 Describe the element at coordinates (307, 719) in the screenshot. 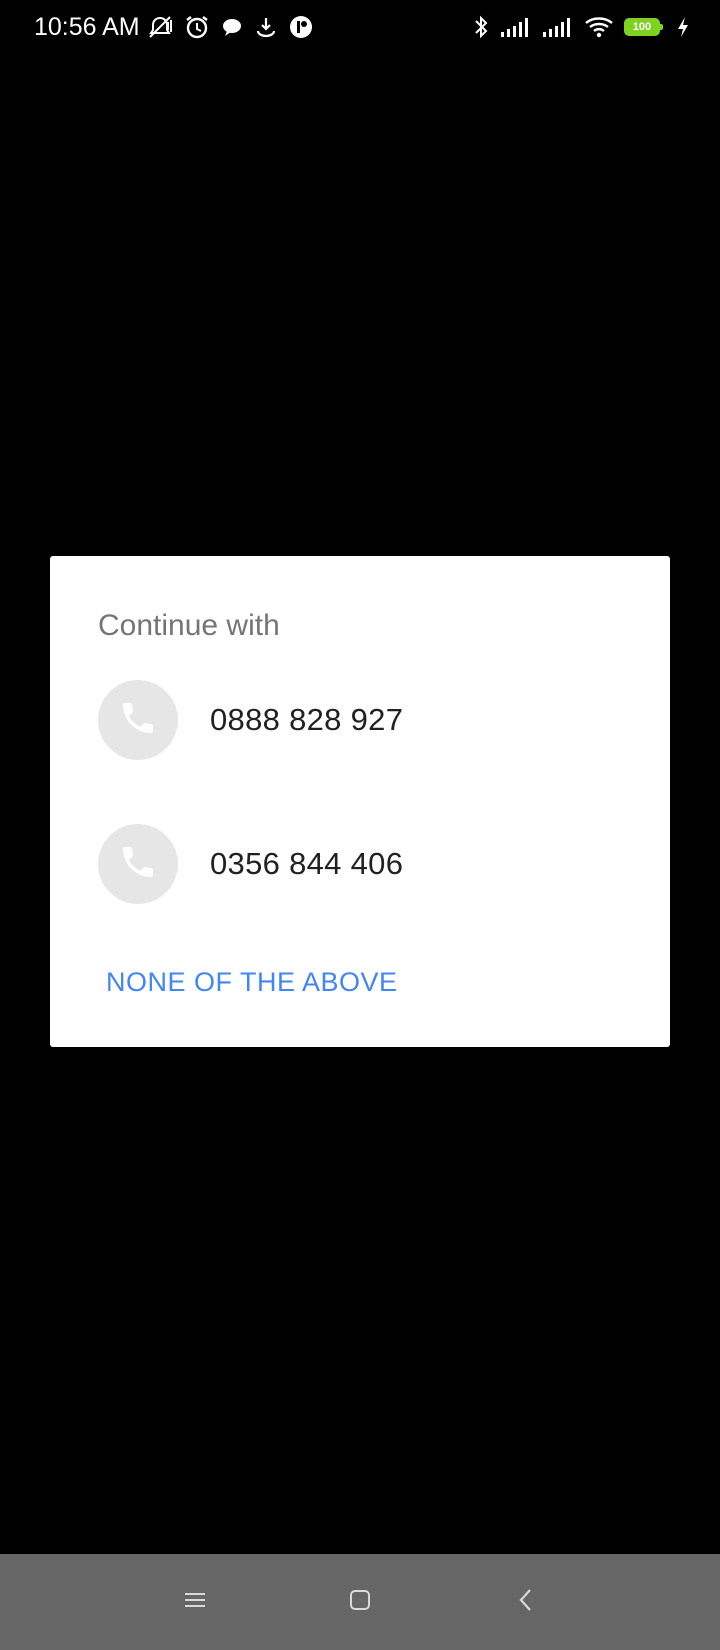

I see `phone-number-label: 0888 828 927` at that location.